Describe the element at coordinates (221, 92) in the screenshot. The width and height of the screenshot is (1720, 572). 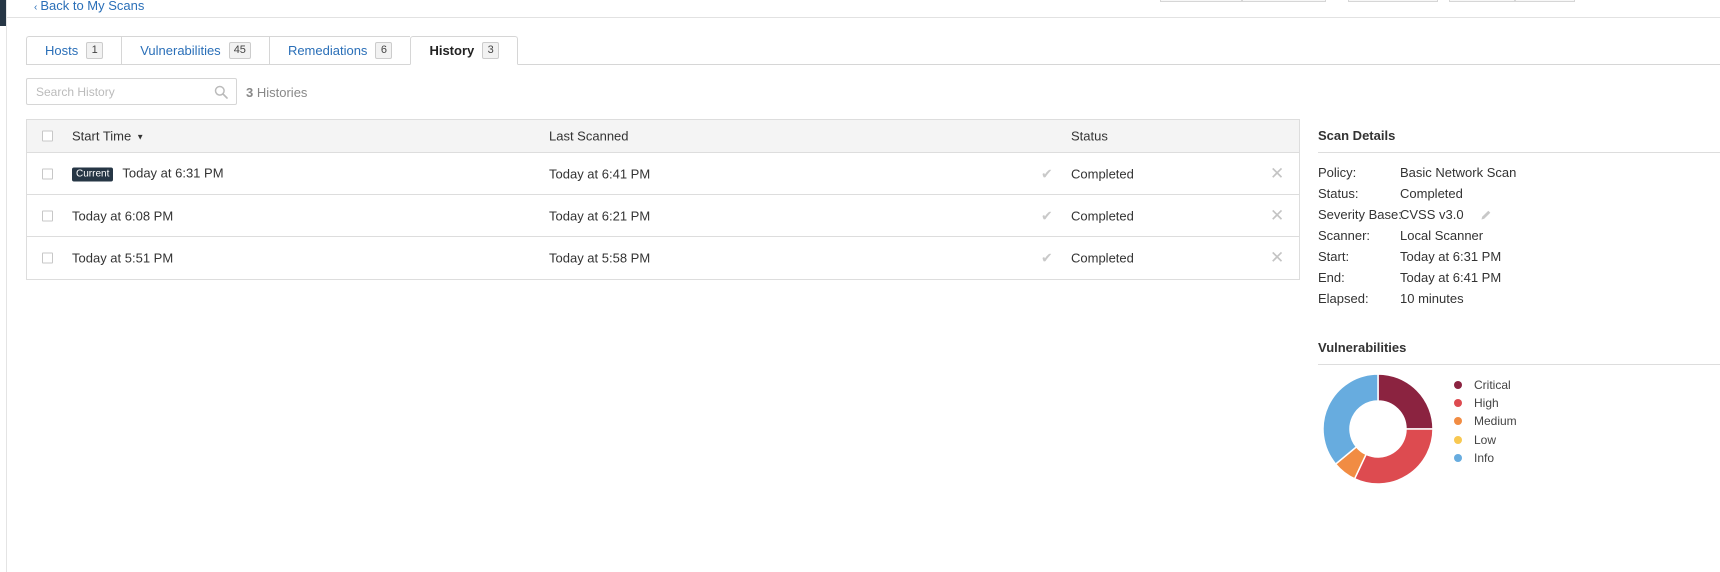
I see `search-icon` at that location.